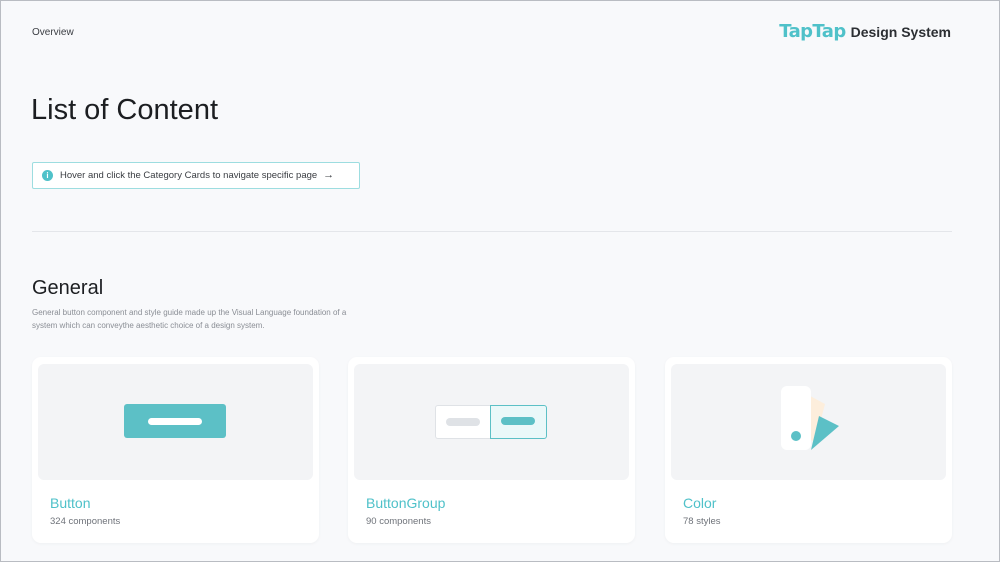  What do you see at coordinates (702, 521) in the screenshot?
I see `card-subtitle: 78 styles` at bounding box center [702, 521].